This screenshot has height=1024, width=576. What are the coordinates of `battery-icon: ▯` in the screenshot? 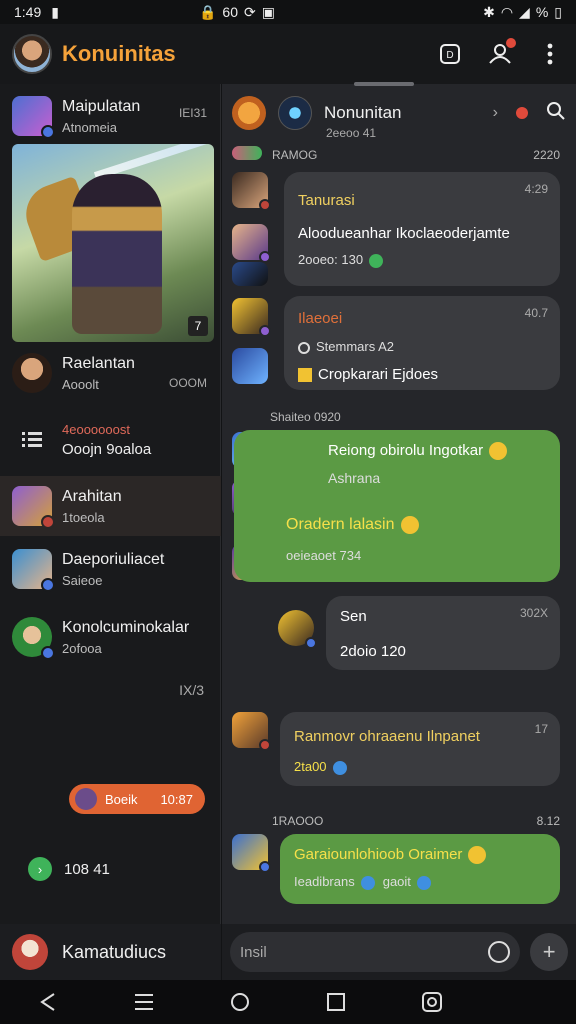 It's located at (558, 11).